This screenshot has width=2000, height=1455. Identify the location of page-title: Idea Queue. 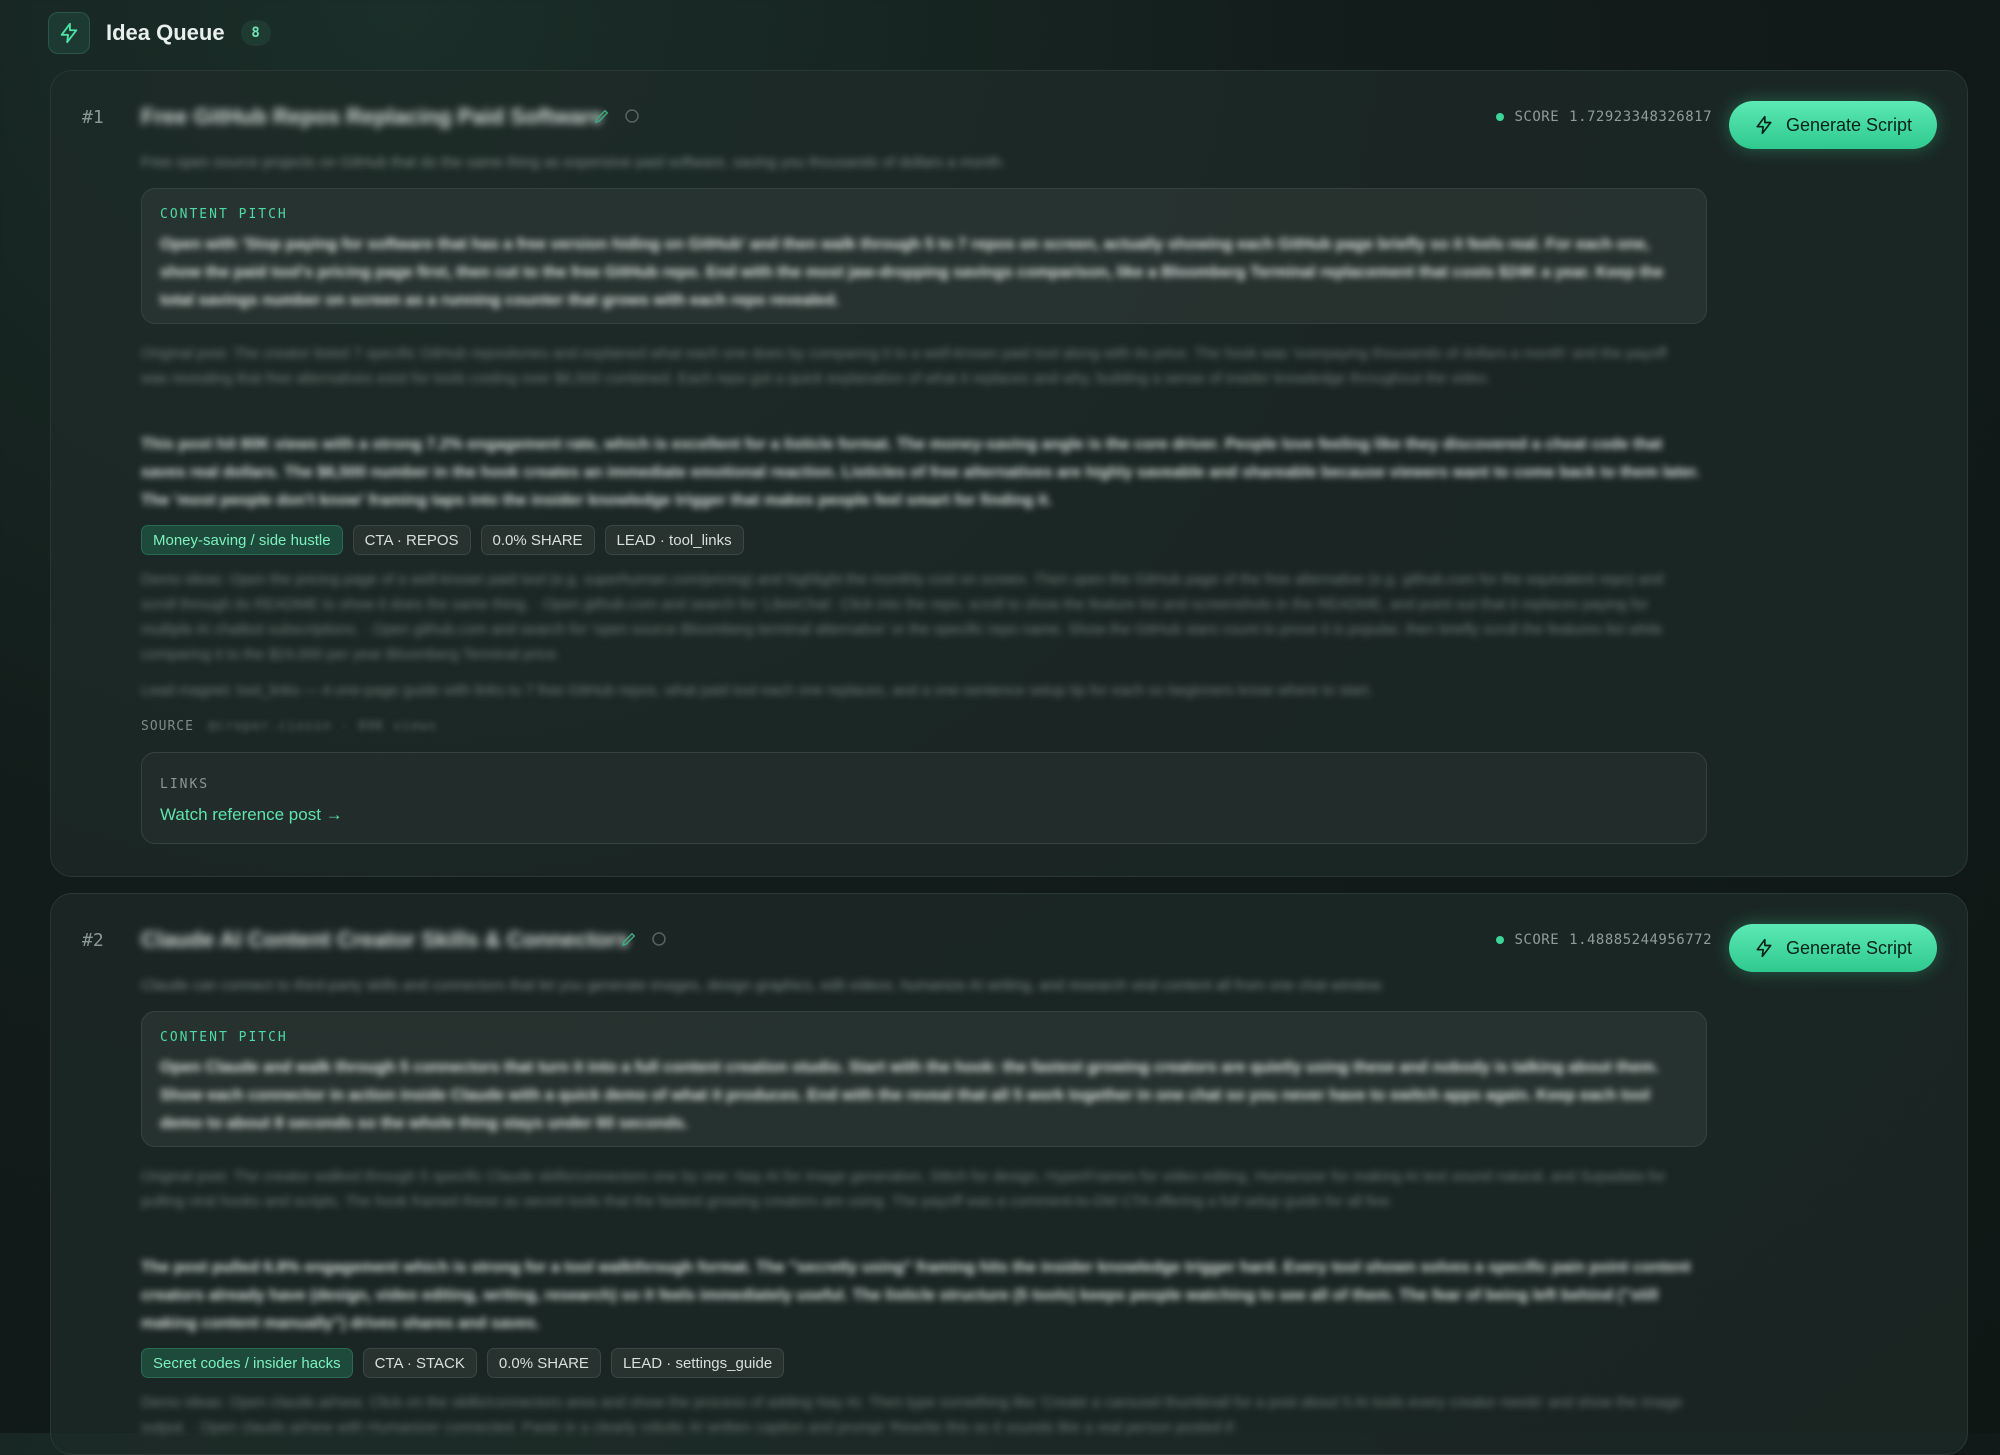
(165, 32).